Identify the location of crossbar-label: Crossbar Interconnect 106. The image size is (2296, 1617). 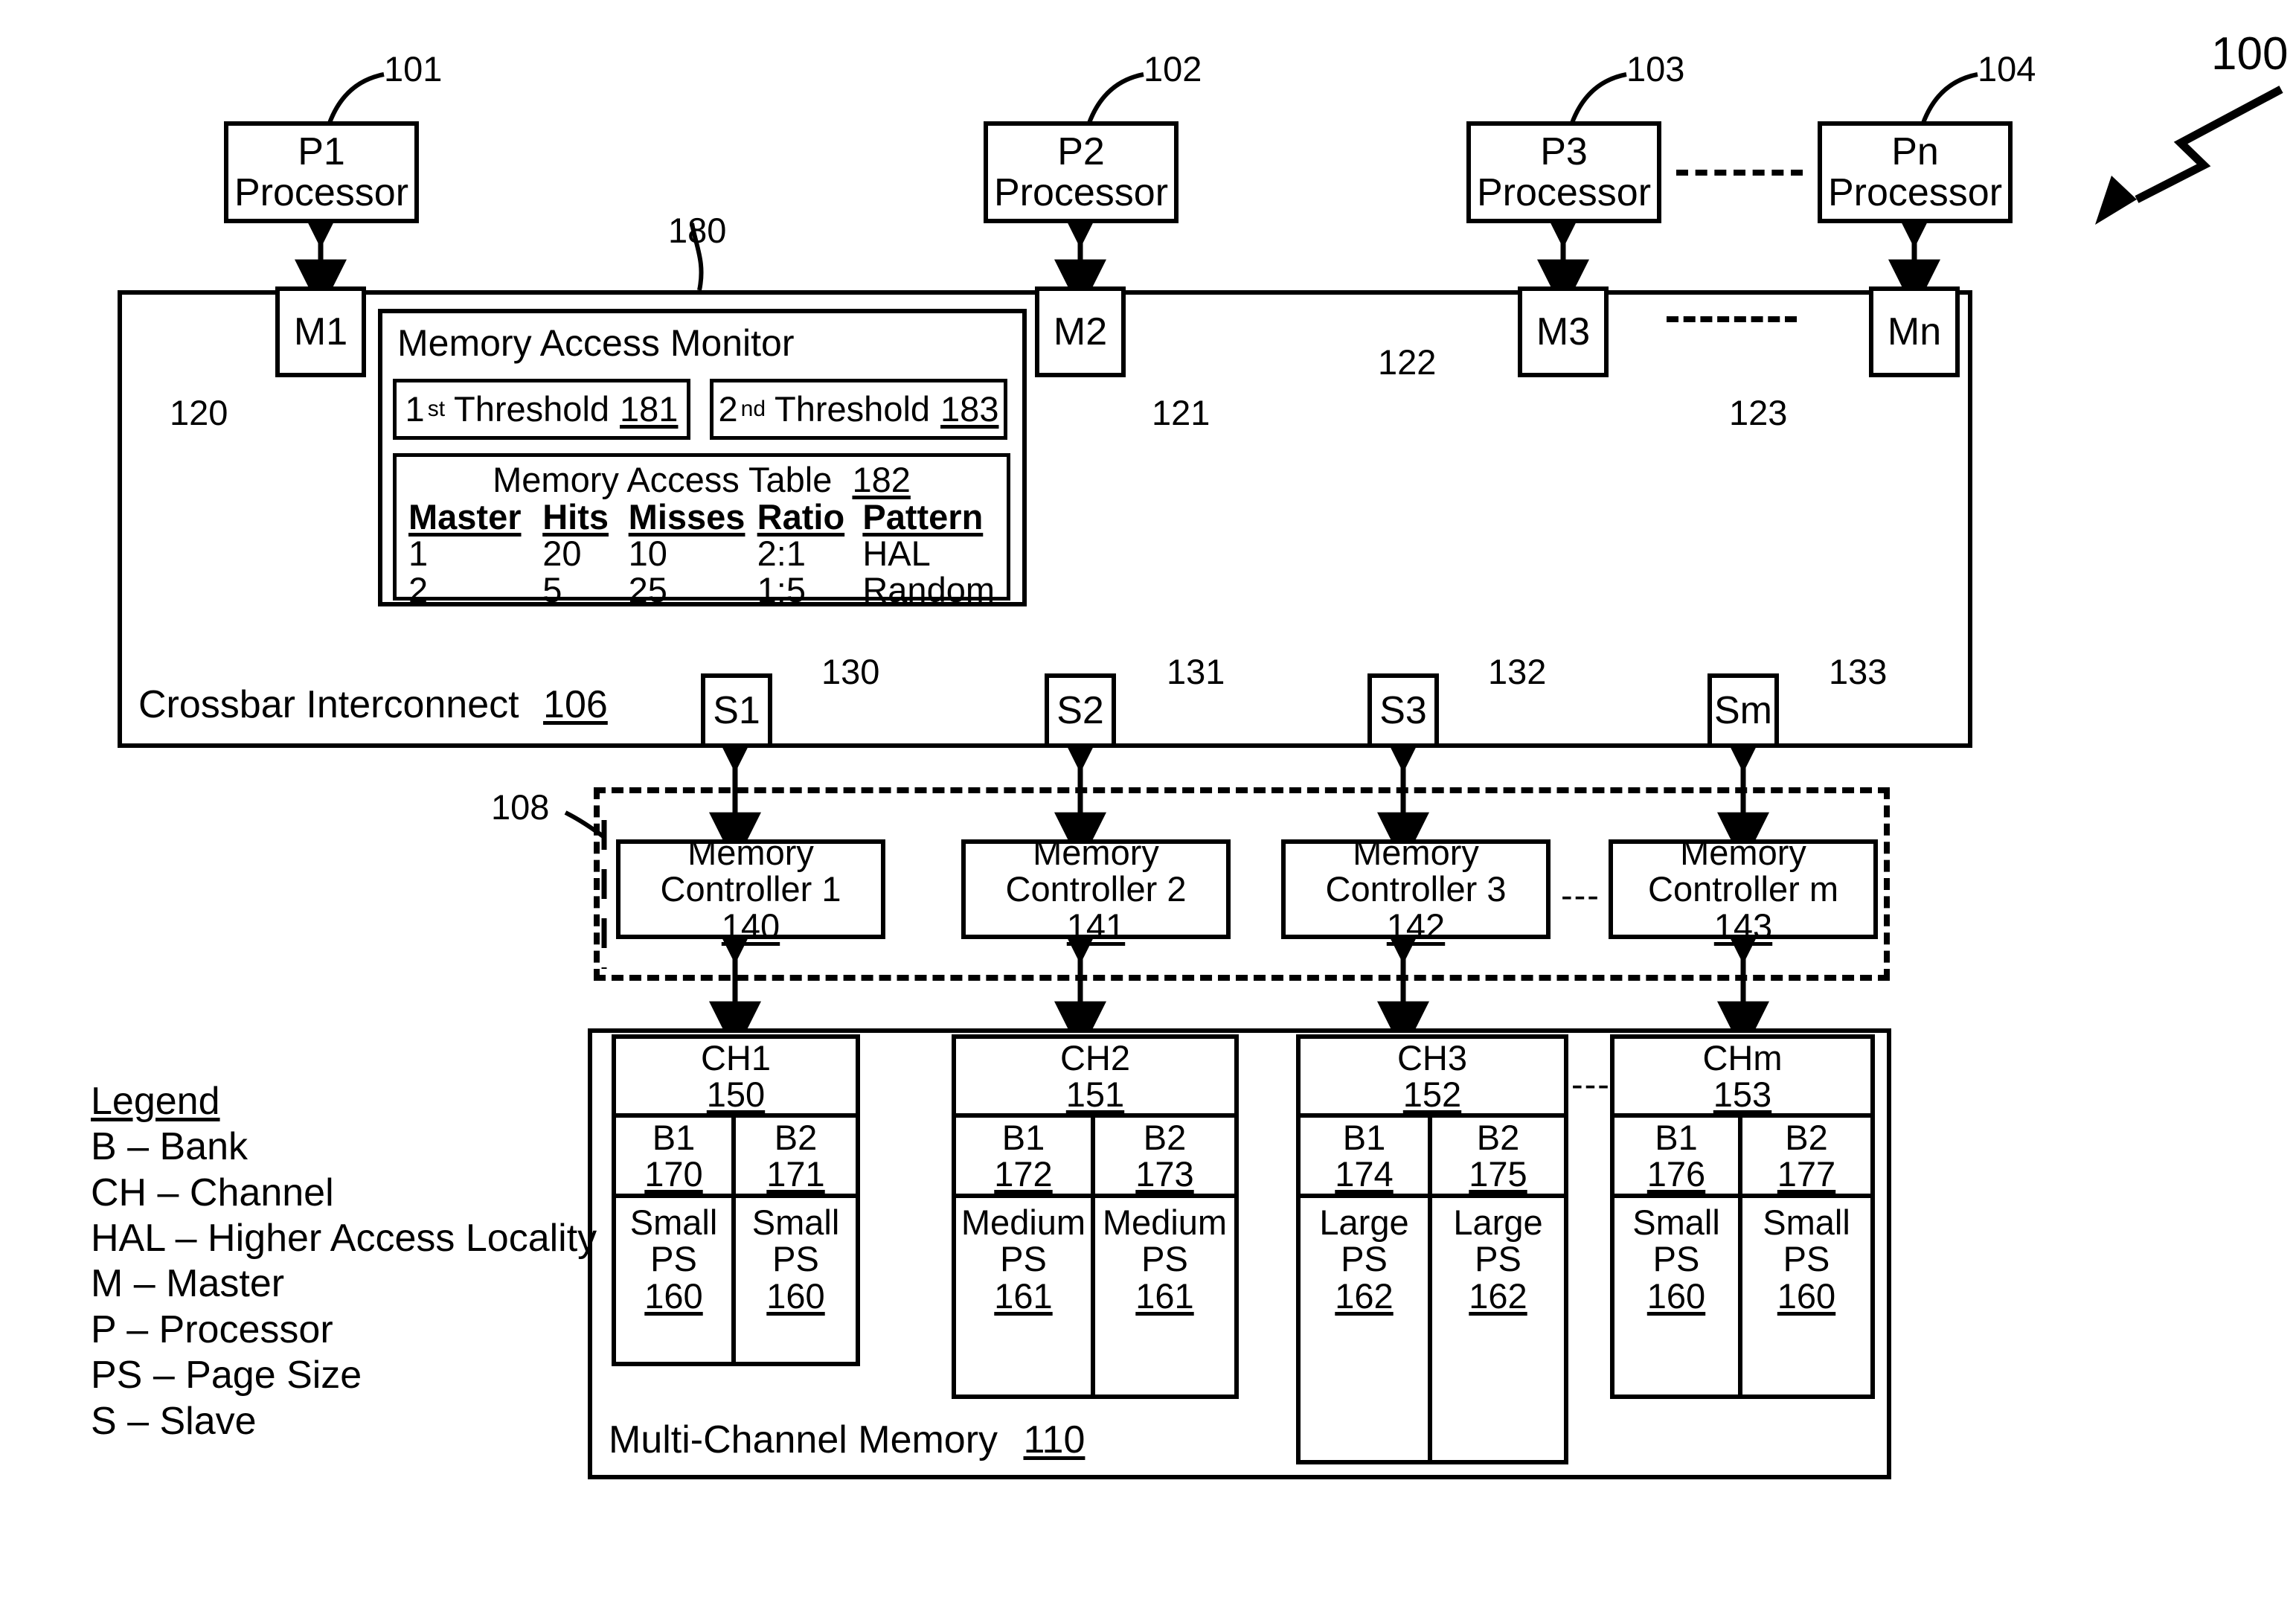
(373, 705).